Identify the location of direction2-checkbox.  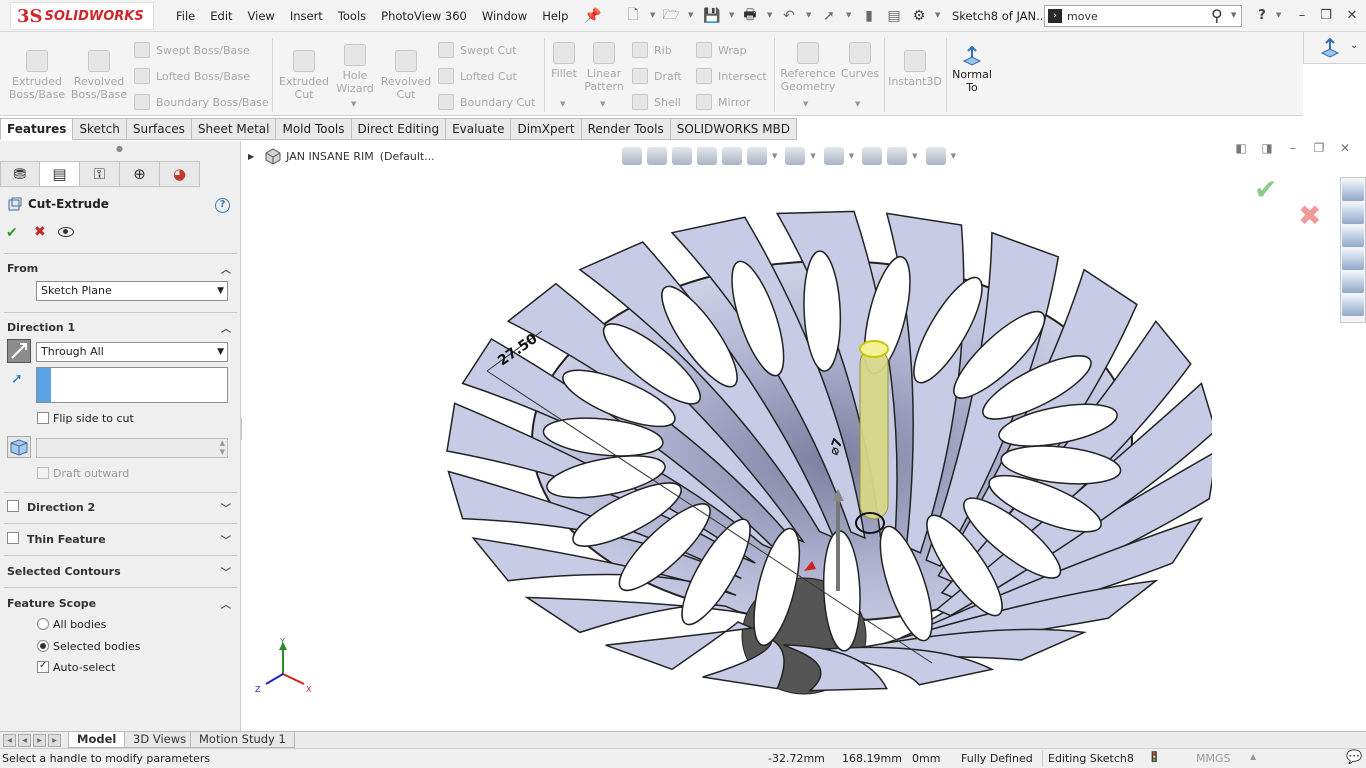
(13, 506).